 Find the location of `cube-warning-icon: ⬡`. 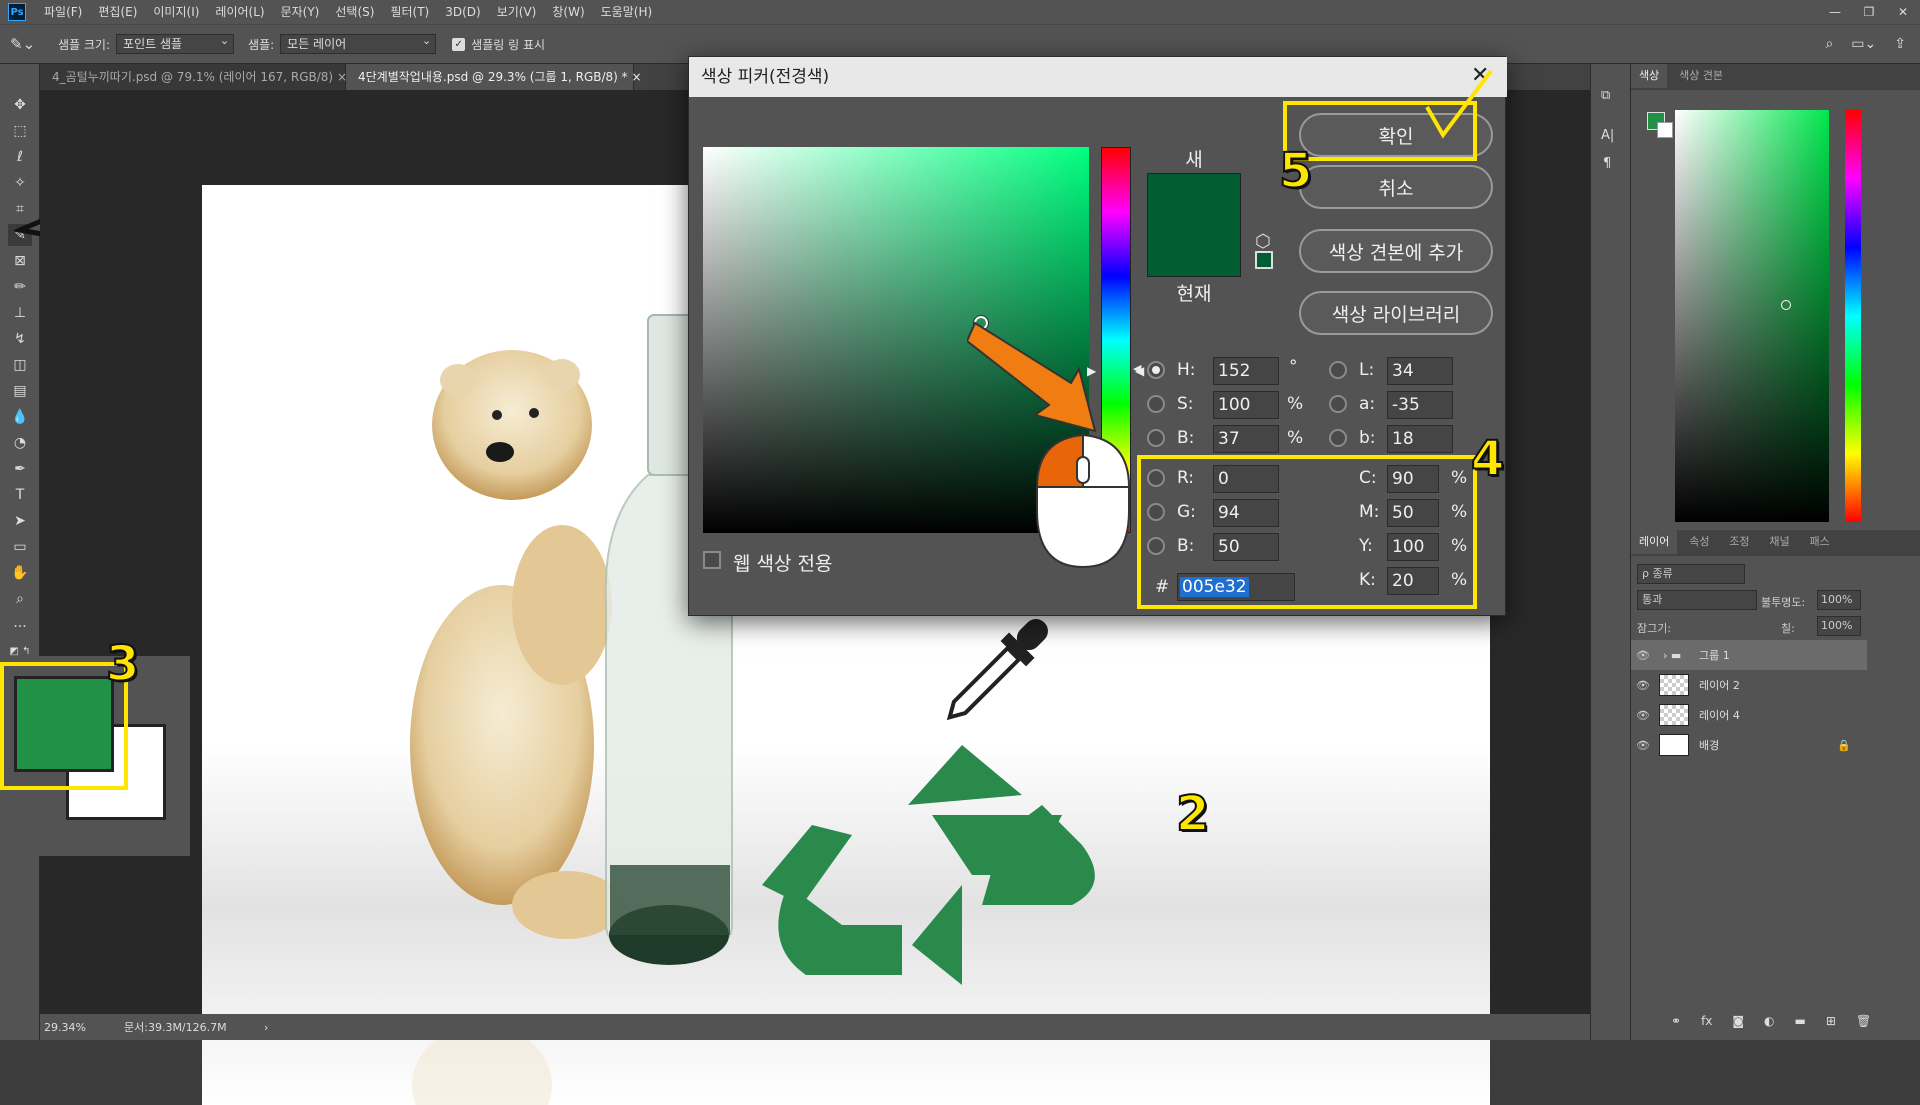

cube-warning-icon: ⬡ is located at coordinates (1263, 241).